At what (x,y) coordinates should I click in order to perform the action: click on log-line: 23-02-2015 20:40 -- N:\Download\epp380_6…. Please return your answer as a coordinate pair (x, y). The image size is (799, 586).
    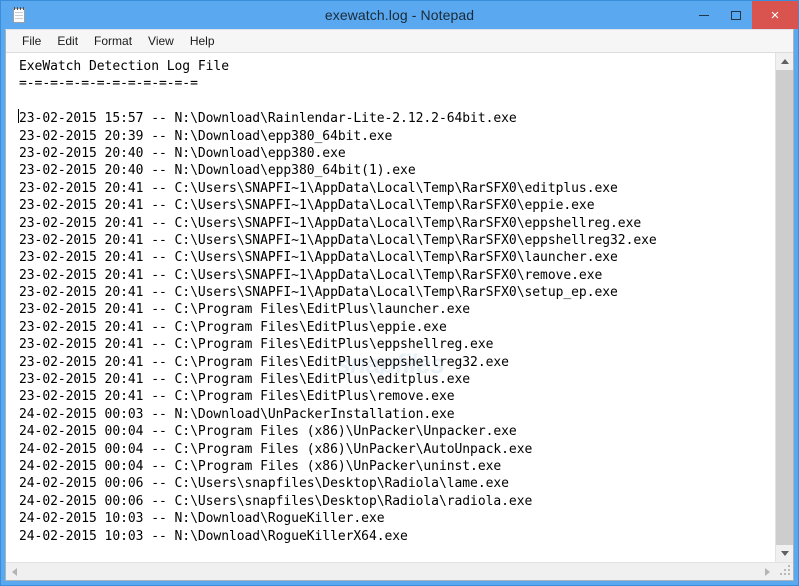
    Looking at the image, I should click on (217, 171).